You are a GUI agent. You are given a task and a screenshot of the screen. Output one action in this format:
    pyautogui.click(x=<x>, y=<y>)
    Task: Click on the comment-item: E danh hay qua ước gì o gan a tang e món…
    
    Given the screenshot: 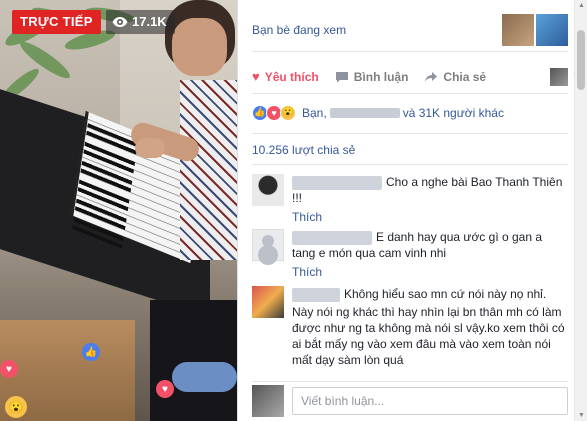 What is the action you would take?
    pyautogui.click(x=410, y=252)
    